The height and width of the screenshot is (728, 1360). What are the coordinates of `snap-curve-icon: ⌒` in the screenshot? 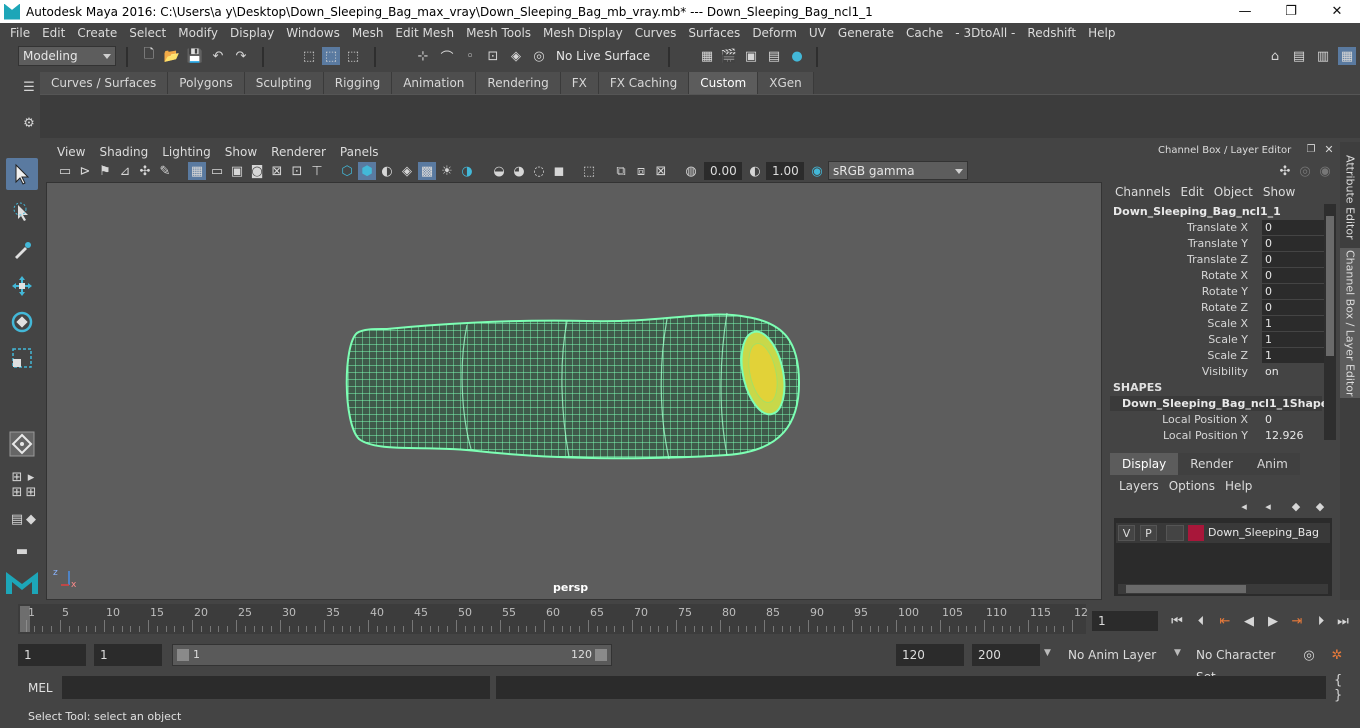 It's located at (447, 56).